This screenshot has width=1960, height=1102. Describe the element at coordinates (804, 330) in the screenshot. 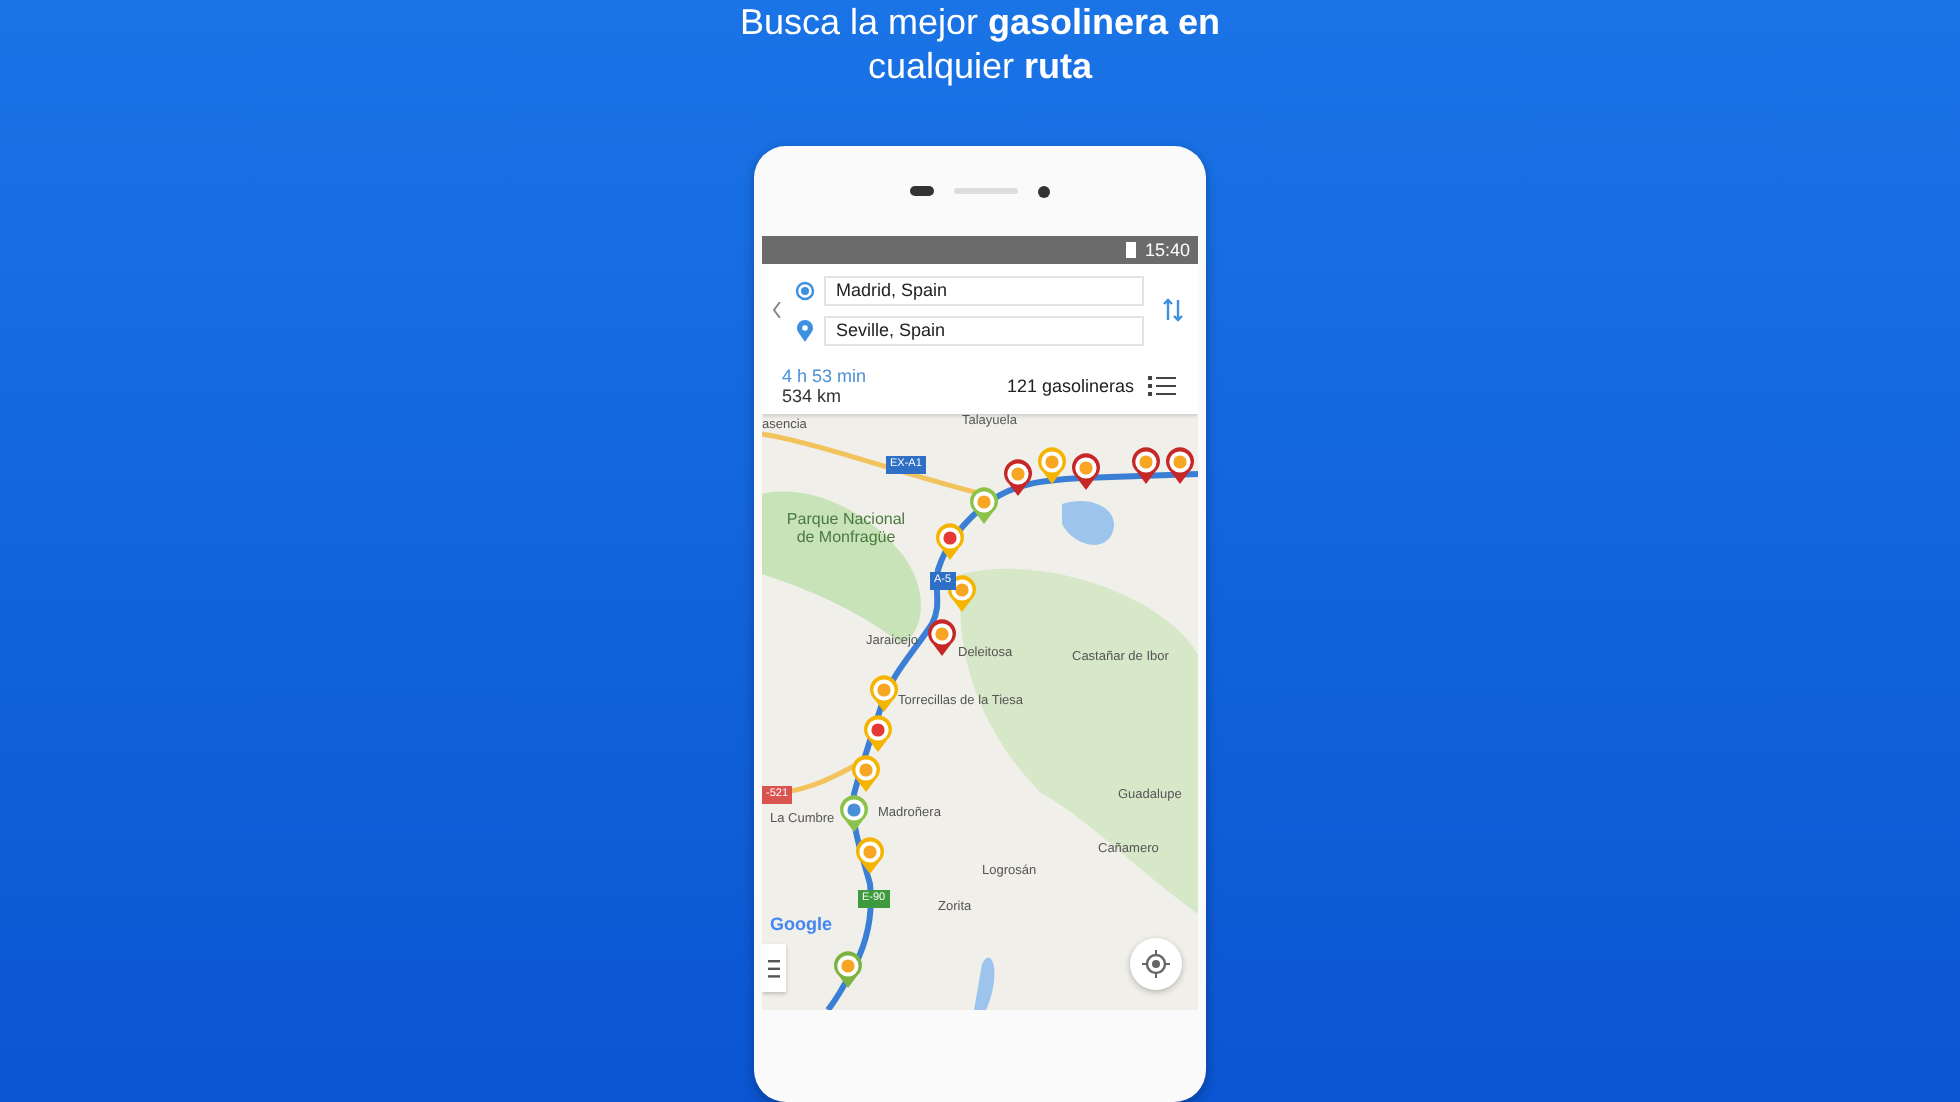

I see `pin-icon` at that location.